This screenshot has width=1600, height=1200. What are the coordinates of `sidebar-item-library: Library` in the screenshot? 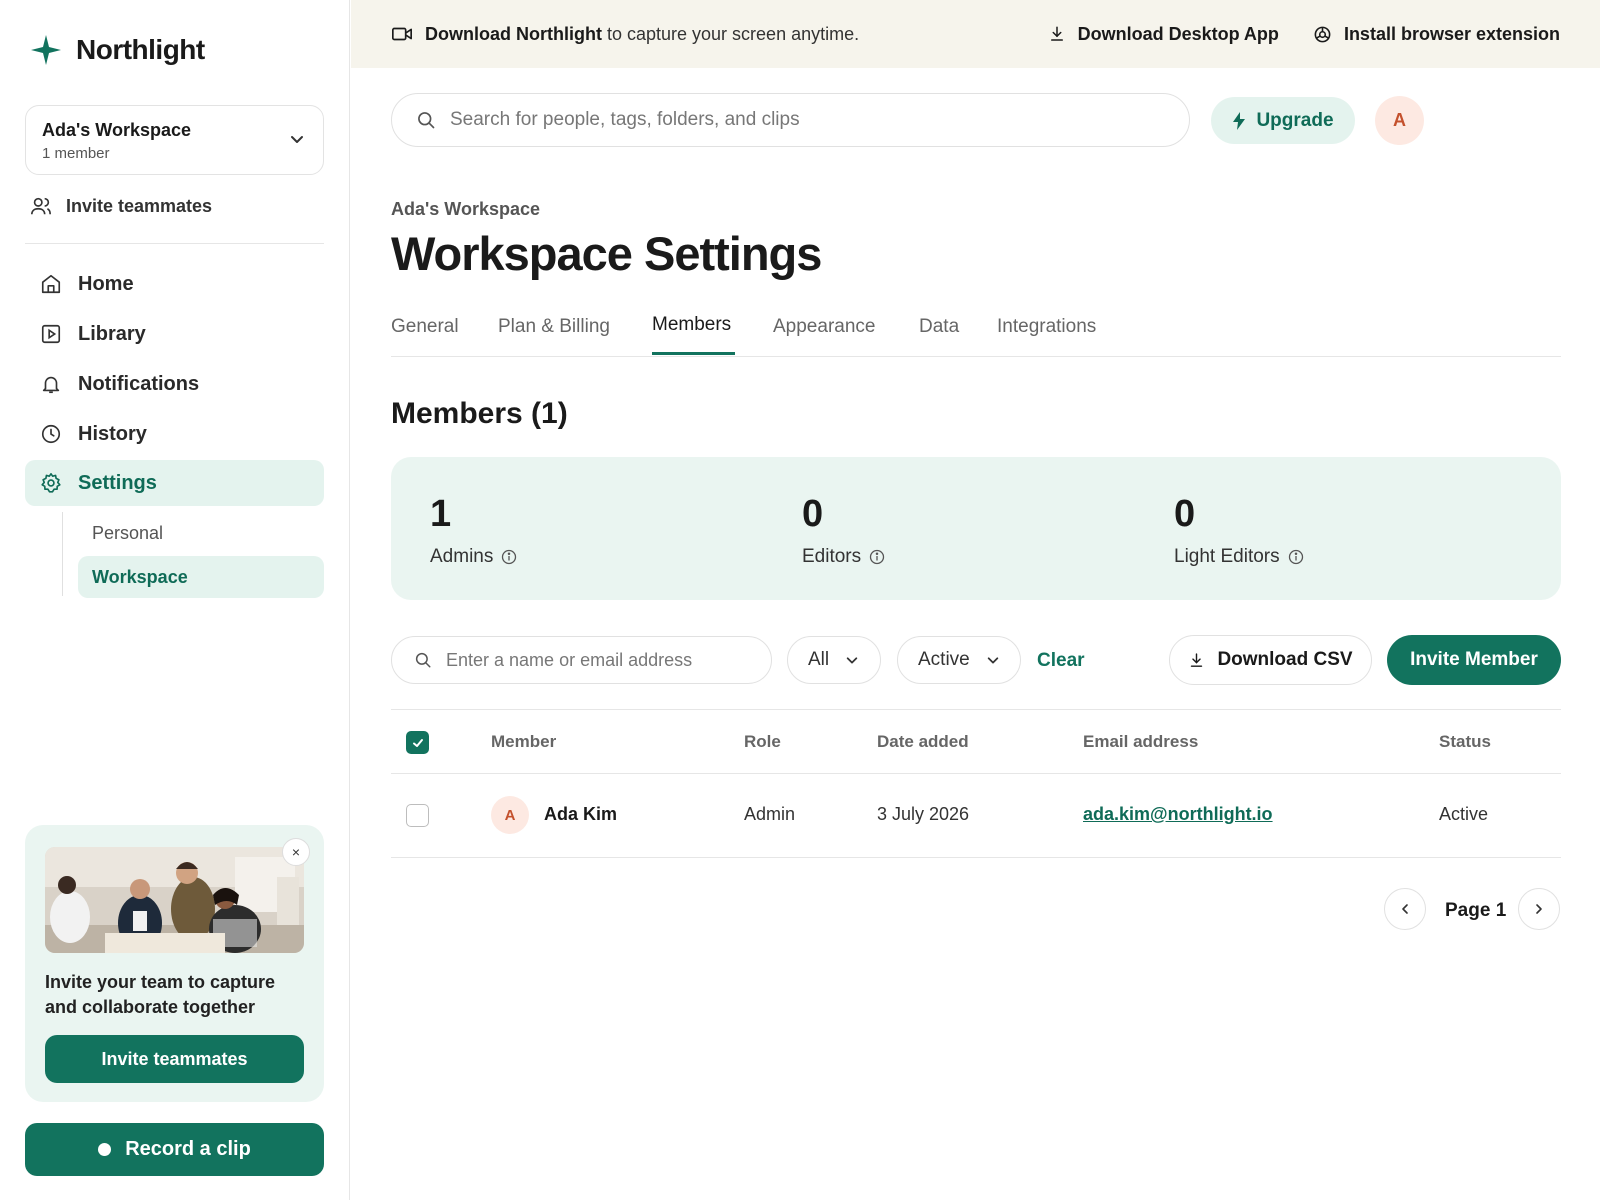 It's located at (174, 334).